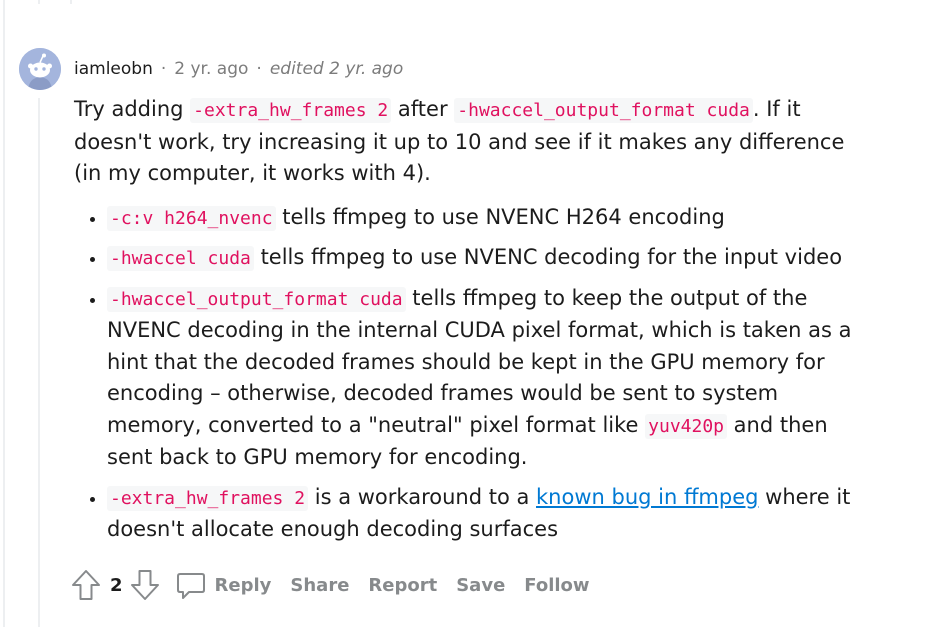  Describe the element at coordinates (191, 218) in the screenshot. I see `inline-code: -c:v h264_nvenc` at that location.